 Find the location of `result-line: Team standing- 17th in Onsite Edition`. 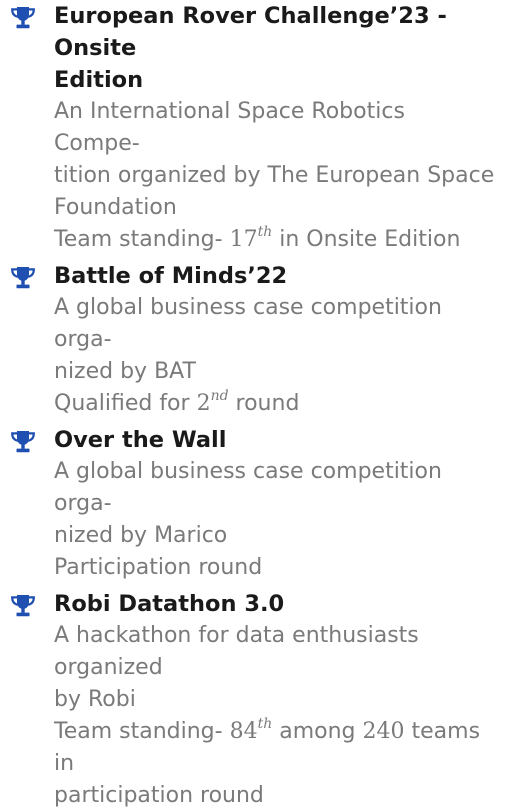

result-line: Team standing- 17th in Onsite Edition is located at coordinates (275, 240).